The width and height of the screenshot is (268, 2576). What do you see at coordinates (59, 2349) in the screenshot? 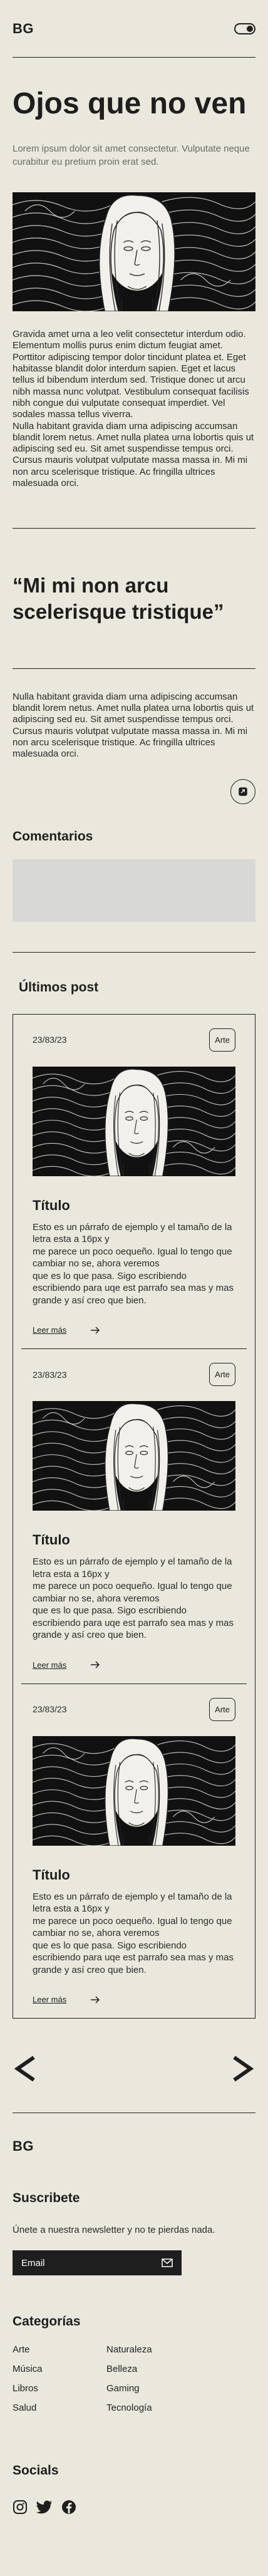
I see `category-link: Arte` at bounding box center [59, 2349].